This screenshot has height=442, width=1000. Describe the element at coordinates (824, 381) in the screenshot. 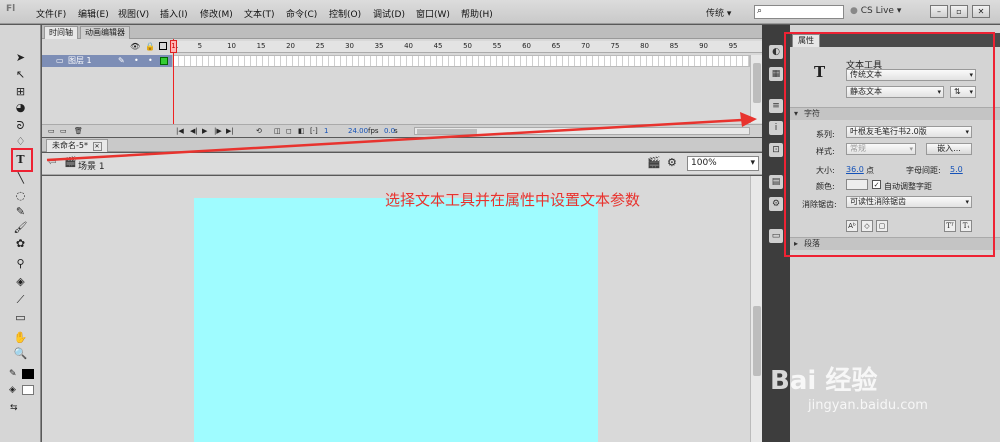

I see `watermark-logo: Bai 经验` at that location.